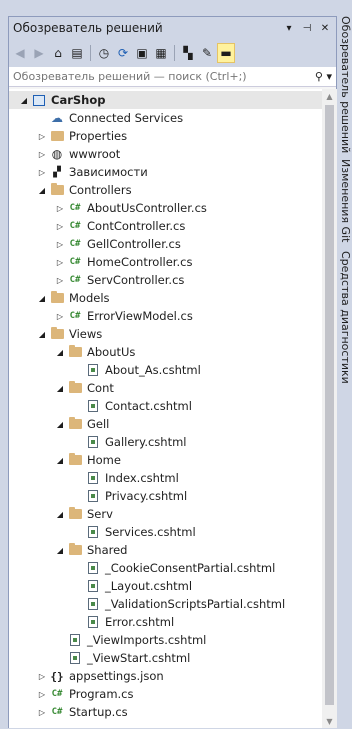 The width and height of the screenshot is (352, 729). Describe the element at coordinates (142, 53) in the screenshot. I see `collapse-all-icon: ▣` at that location.